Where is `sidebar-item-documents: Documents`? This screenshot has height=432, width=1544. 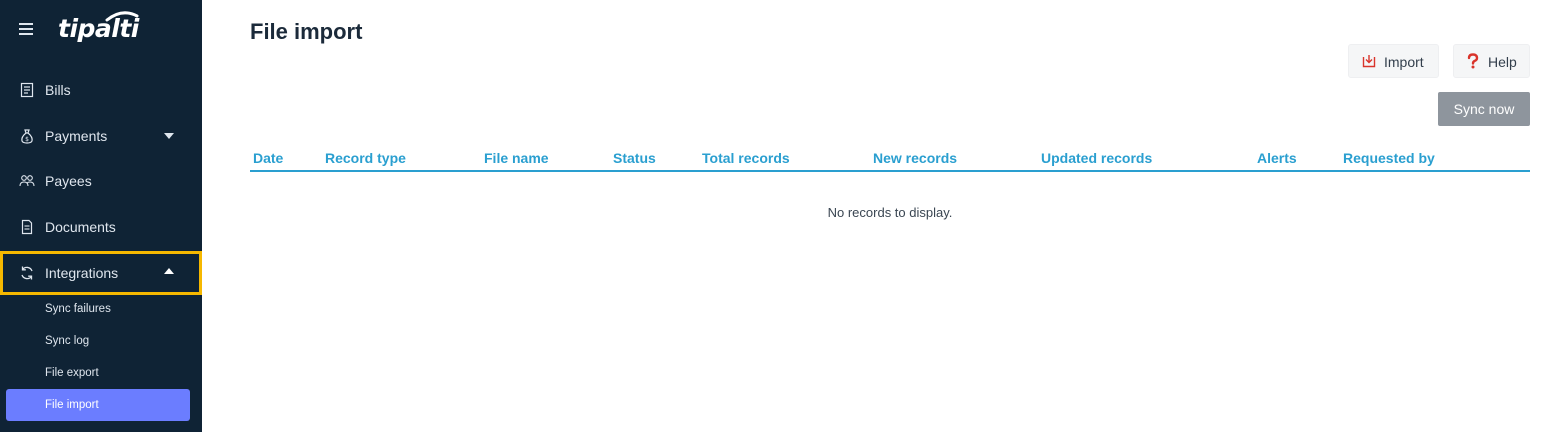 sidebar-item-documents: Documents is located at coordinates (101, 227).